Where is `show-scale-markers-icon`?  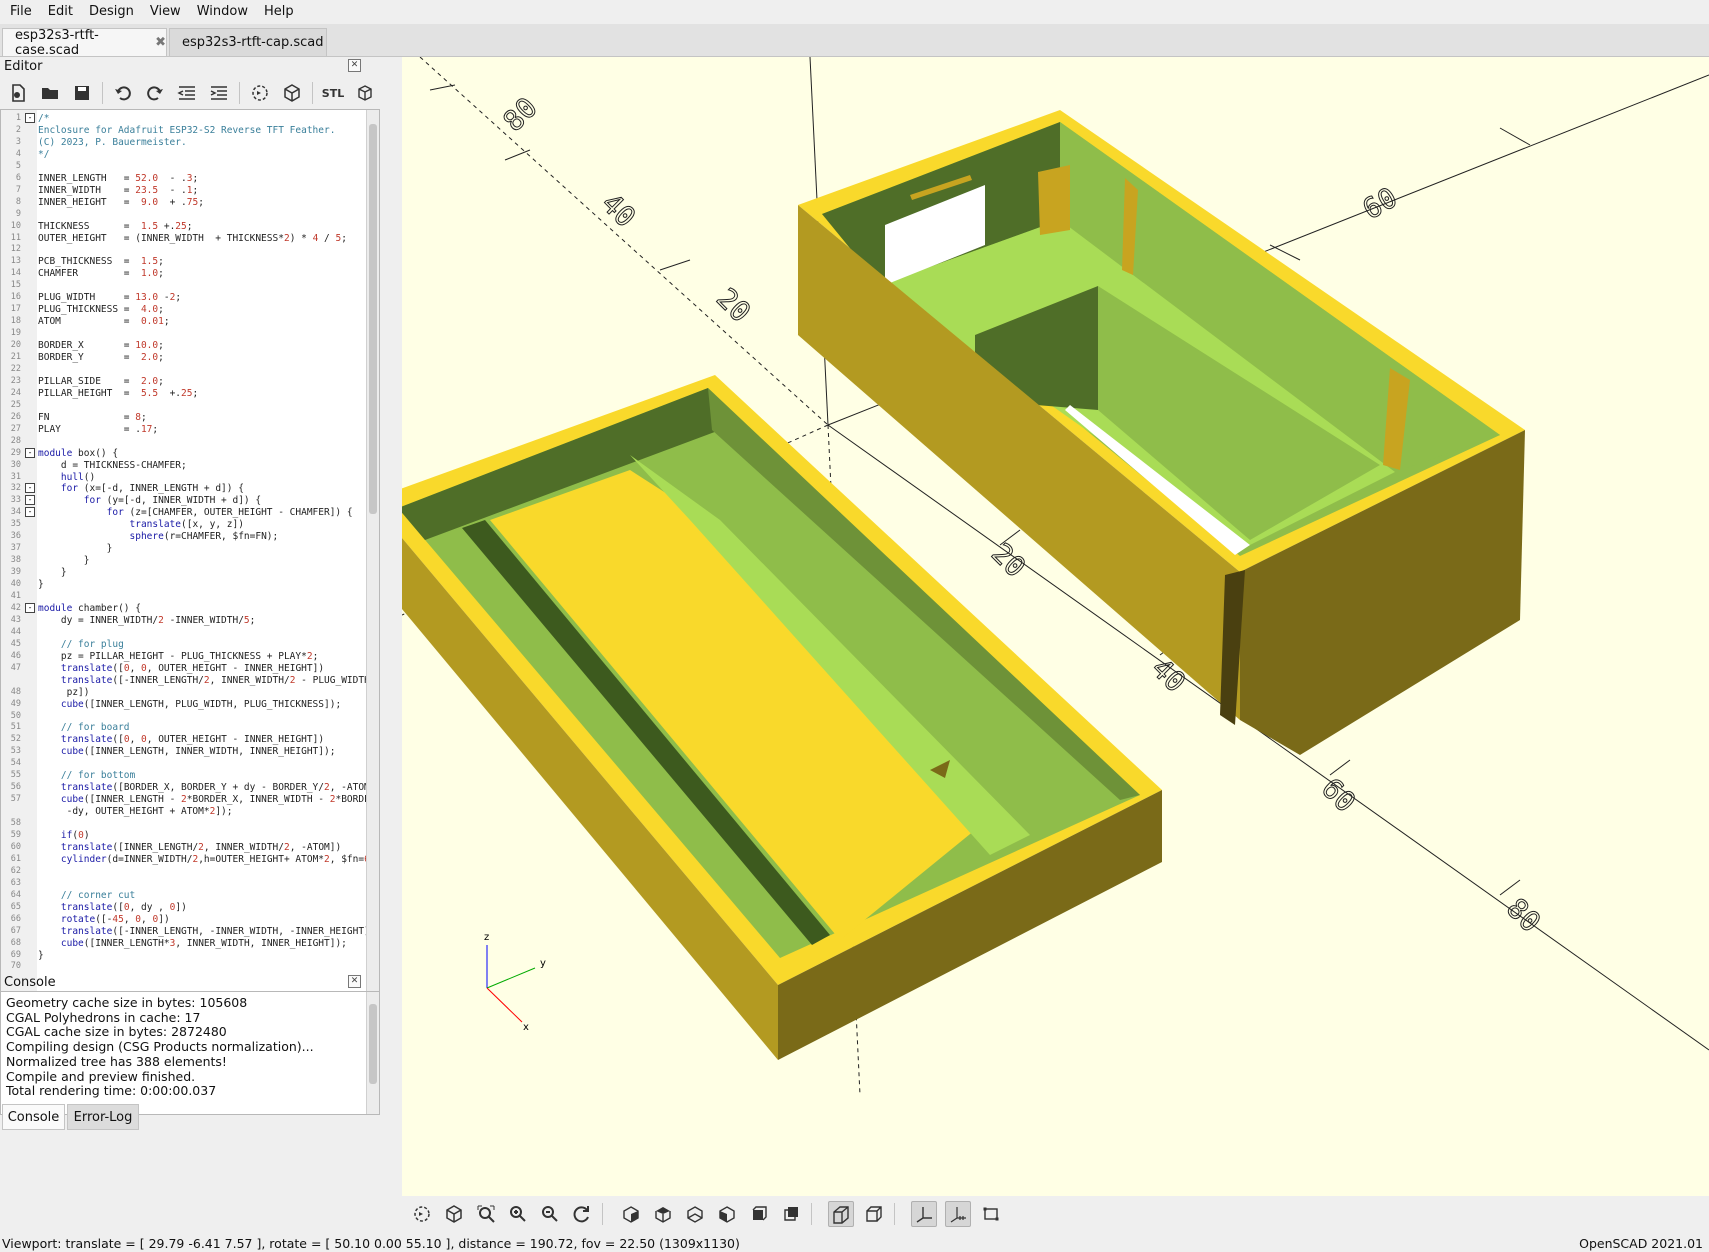 show-scale-markers-icon is located at coordinates (958, 1214).